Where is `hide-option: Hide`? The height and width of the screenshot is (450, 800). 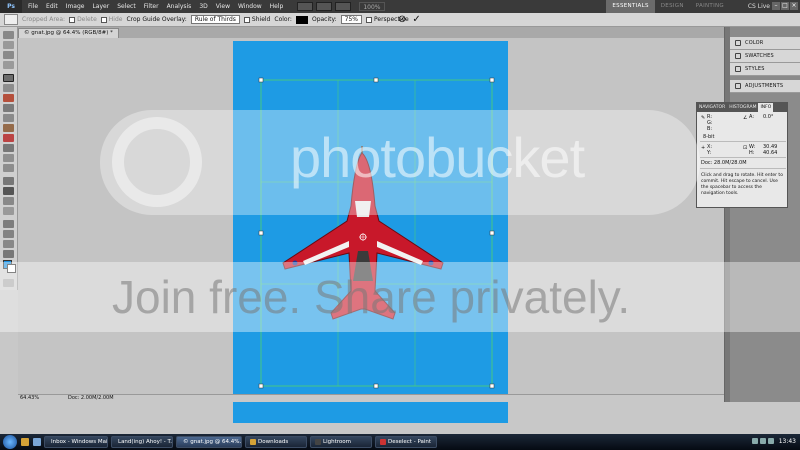 hide-option: Hide is located at coordinates (111, 19).